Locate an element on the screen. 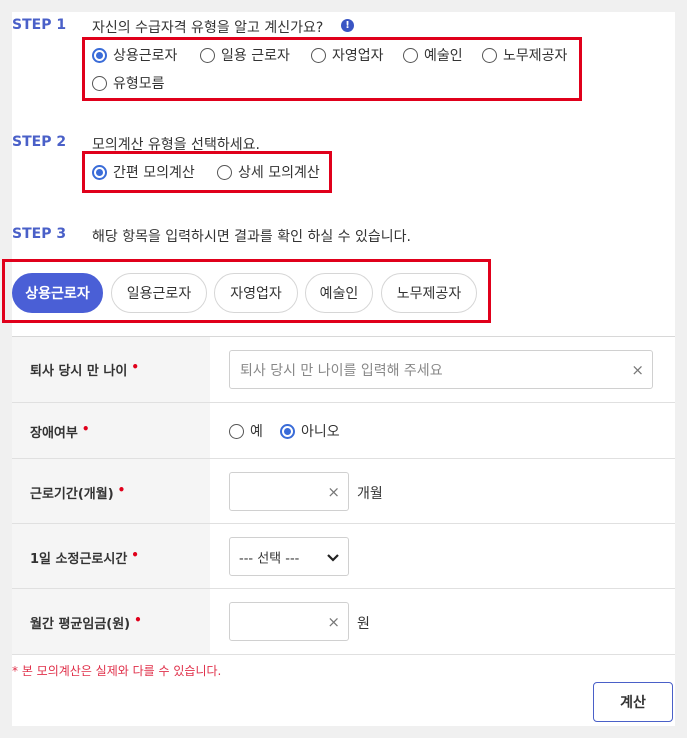 This screenshot has height=738, width=687. step1-option-artist: 예술인 is located at coordinates (433, 55).